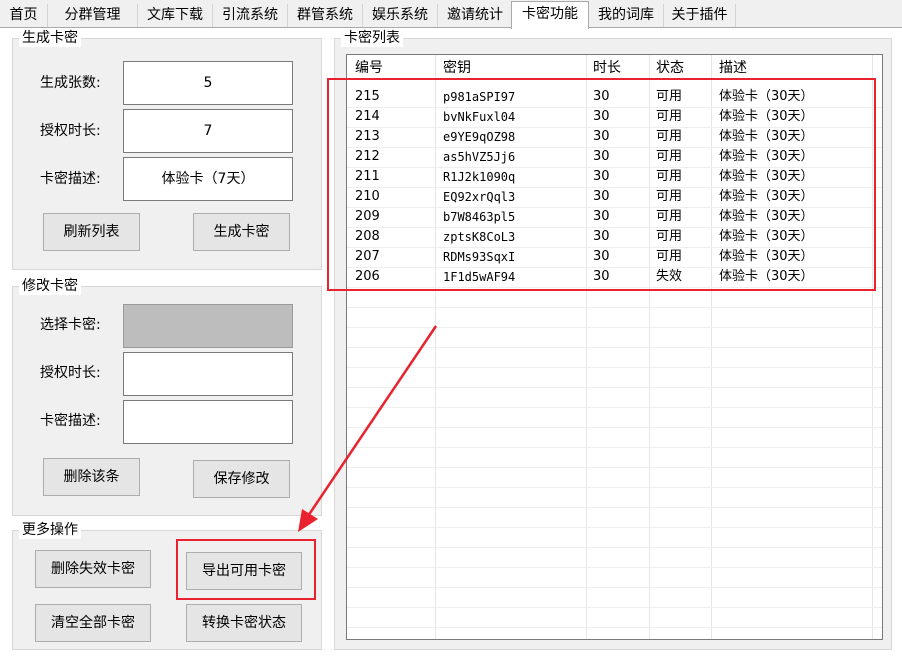  I want to click on header-key: 密钥, so click(457, 68).